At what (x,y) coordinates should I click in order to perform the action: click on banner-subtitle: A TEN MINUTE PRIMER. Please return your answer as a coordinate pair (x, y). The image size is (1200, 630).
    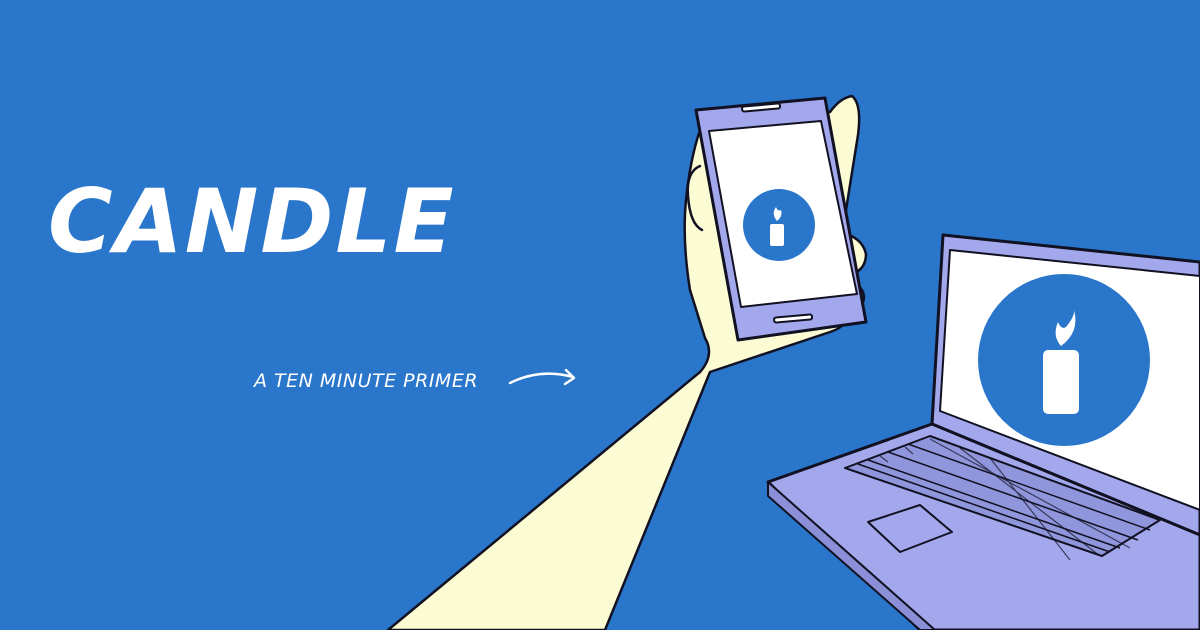
    Looking at the image, I should click on (366, 381).